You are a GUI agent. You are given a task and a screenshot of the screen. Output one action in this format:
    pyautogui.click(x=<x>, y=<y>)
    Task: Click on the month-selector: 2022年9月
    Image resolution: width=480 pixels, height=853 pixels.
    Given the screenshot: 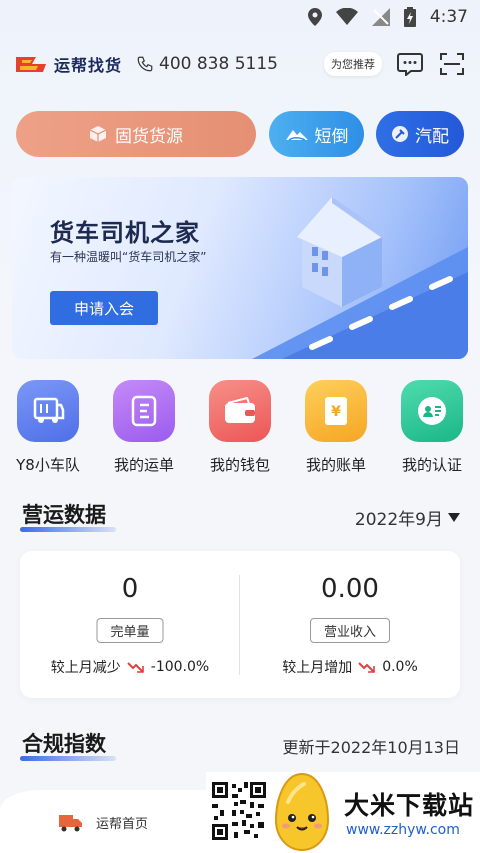 What is the action you would take?
    pyautogui.click(x=407, y=517)
    